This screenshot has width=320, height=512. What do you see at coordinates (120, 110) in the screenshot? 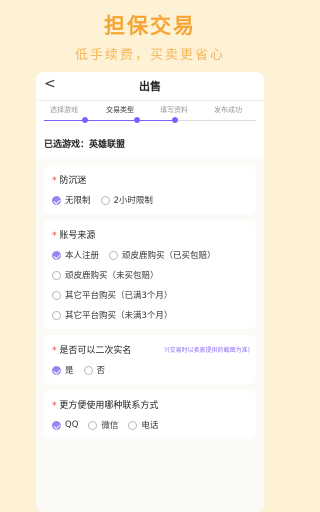
I see `step-trade-type: 交易类型` at bounding box center [120, 110].